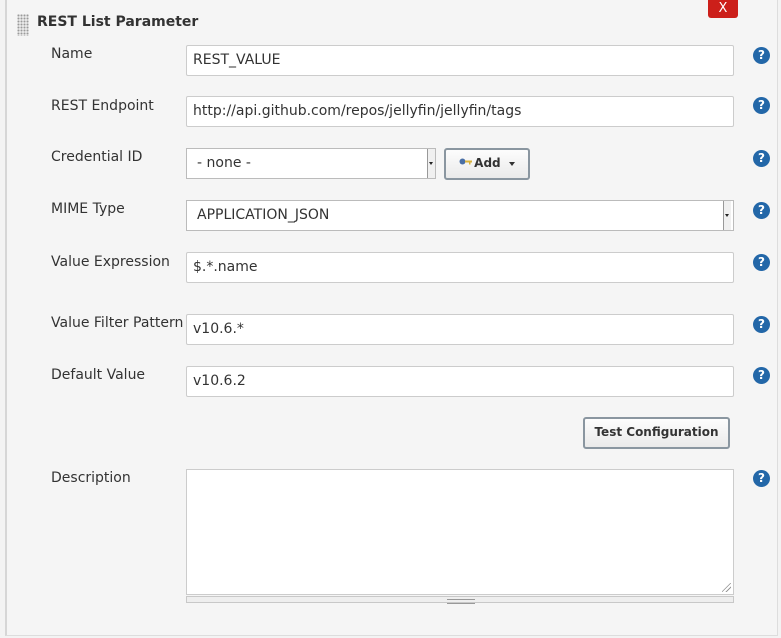 The width and height of the screenshot is (781, 638). I want to click on default-value-input: v10.6.2, so click(460, 381).